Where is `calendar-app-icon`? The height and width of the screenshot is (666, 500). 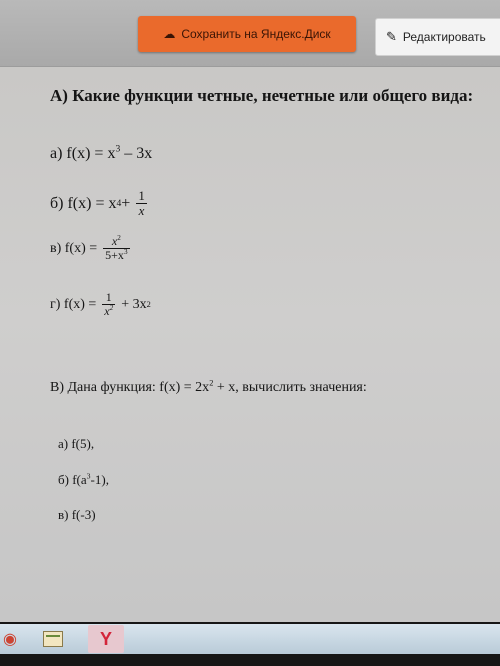
calendar-app-icon is located at coordinates (53, 639).